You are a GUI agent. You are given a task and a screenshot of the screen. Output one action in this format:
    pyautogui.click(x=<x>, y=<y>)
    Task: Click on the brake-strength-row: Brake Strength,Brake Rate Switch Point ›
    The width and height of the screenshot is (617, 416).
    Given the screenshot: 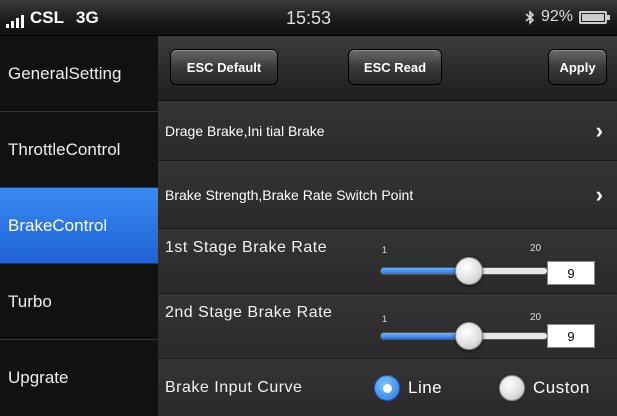 What is the action you would take?
    pyautogui.click(x=387, y=195)
    